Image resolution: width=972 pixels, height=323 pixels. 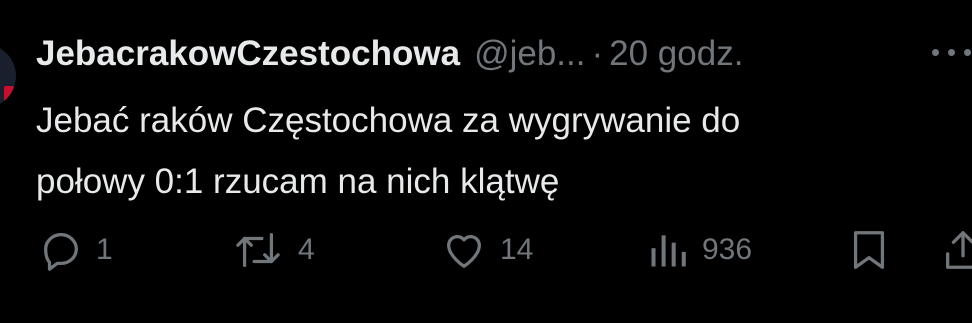 I want to click on reply-button: 1, so click(x=75, y=250).